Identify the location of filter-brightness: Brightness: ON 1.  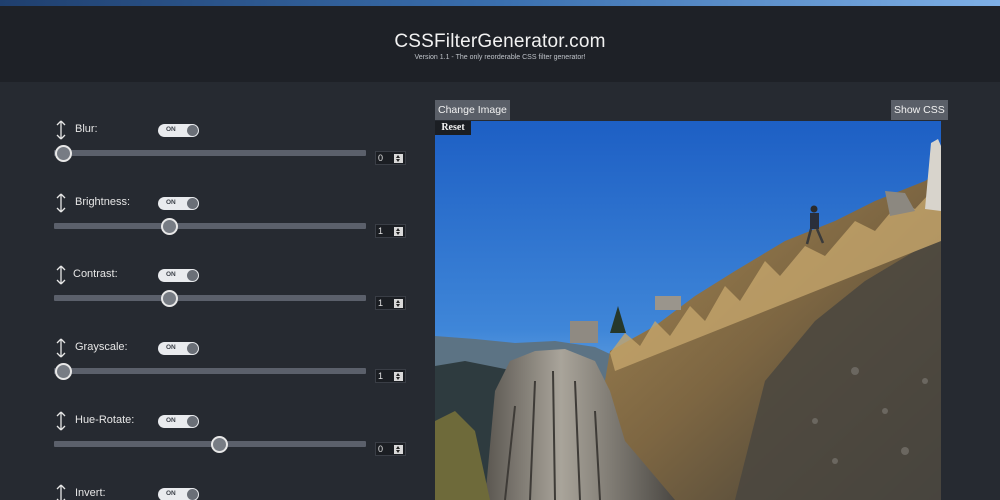
(230, 223).